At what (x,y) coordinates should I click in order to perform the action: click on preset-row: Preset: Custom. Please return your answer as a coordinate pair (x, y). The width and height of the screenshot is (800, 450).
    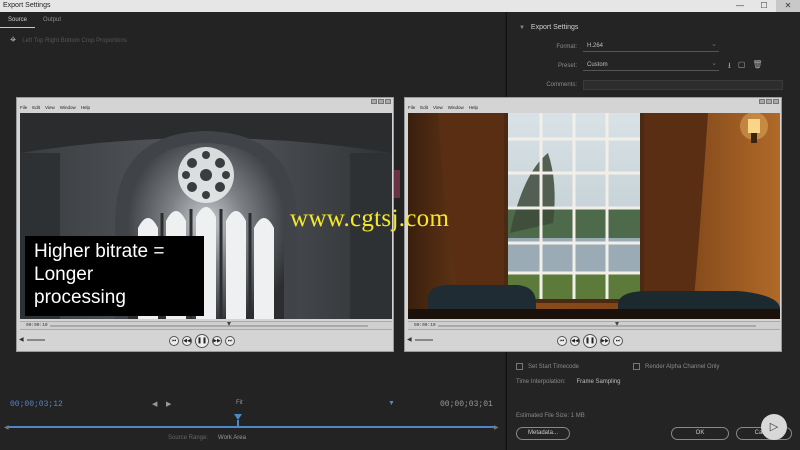
    Looking at the image, I should click on (625, 65).